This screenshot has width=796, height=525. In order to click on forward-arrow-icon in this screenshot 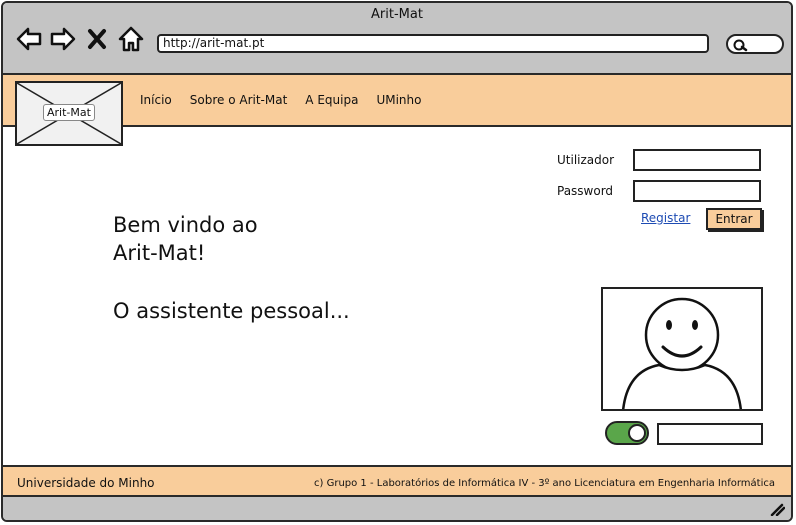, I will do `click(63, 39)`.